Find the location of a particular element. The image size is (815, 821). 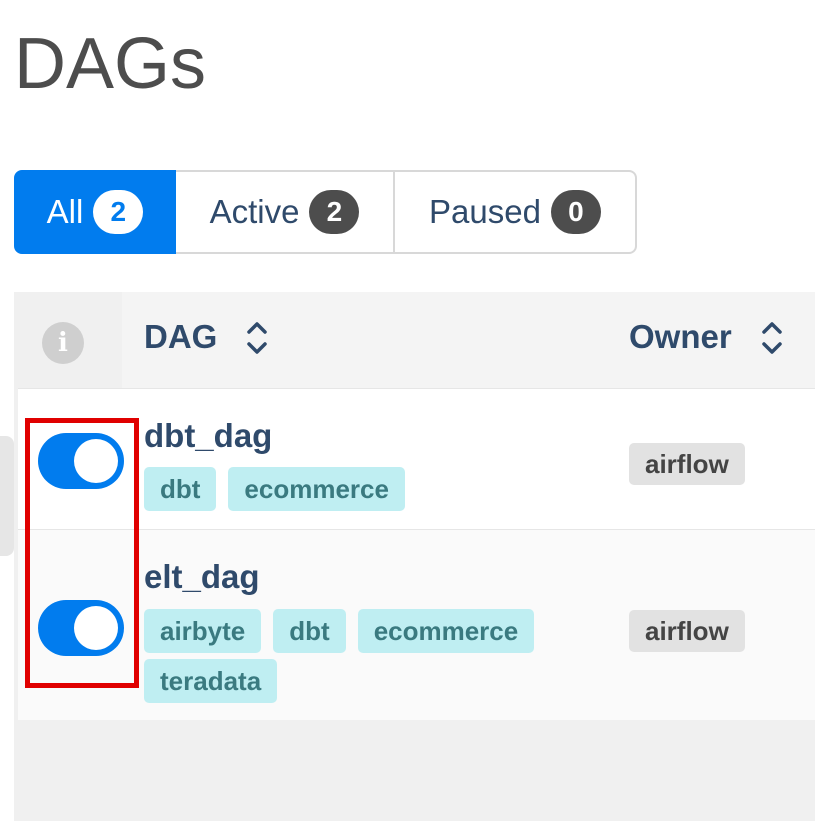

filter-all-button: All 2 is located at coordinates (95, 212).